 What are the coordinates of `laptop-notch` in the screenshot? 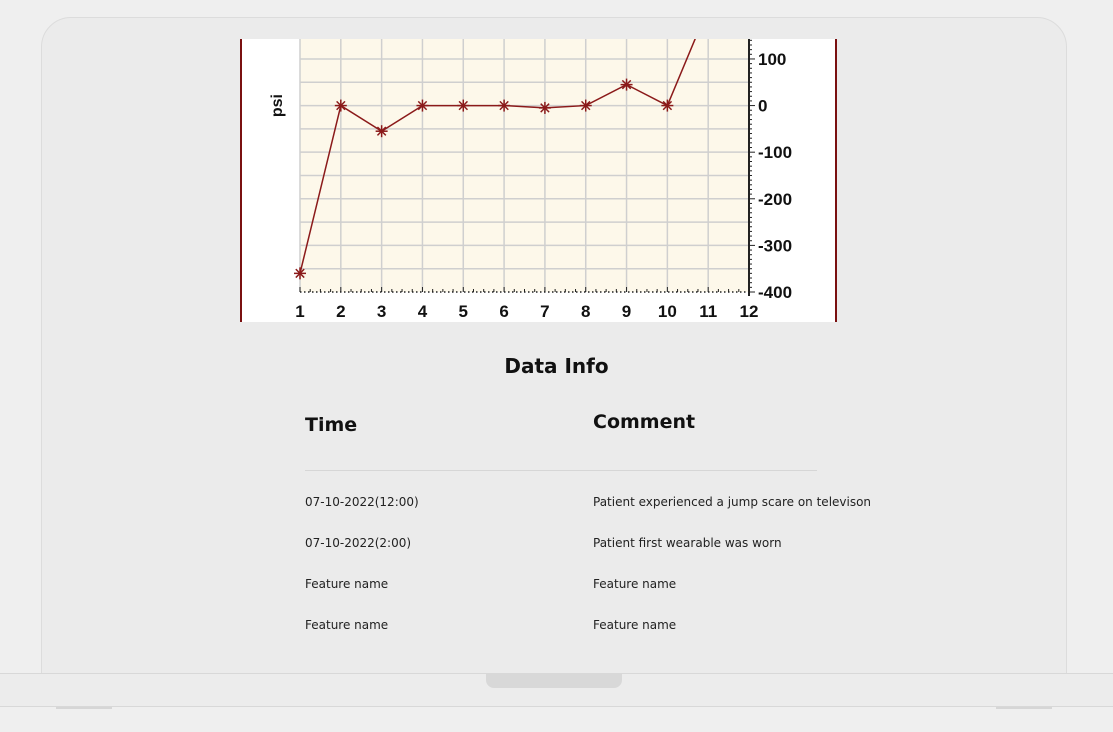 It's located at (554, 680).